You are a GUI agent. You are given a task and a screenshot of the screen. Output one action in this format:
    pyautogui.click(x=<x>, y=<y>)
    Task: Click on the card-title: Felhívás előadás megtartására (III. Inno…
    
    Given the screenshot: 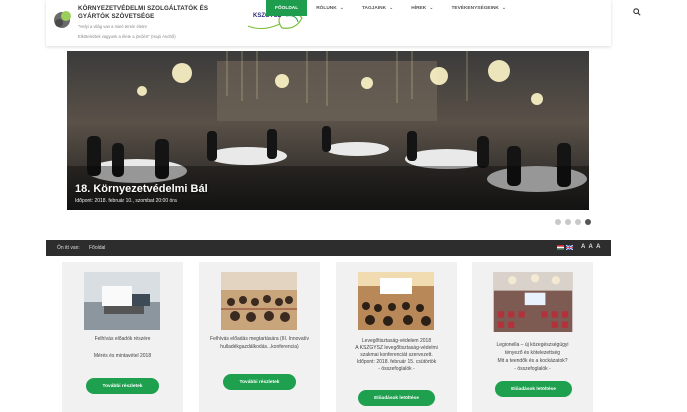 What is the action you would take?
    pyautogui.click(x=259, y=340)
    